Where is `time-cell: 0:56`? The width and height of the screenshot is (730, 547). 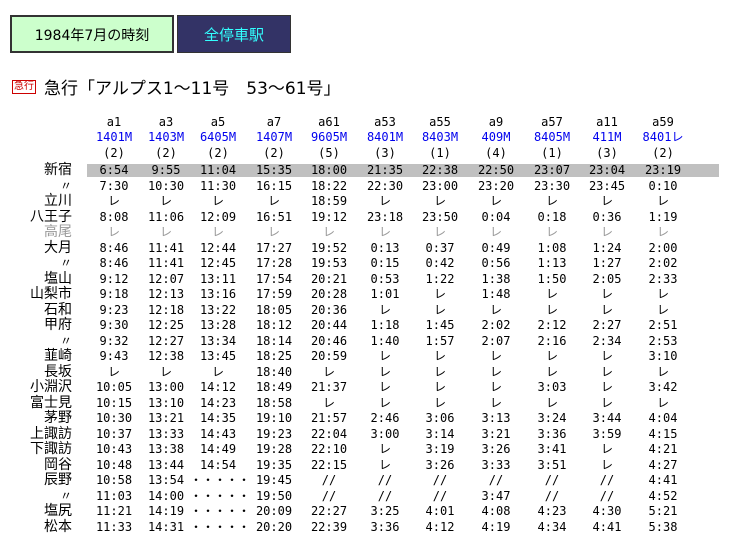
time-cell: 0:56 is located at coordinates (496, 263).